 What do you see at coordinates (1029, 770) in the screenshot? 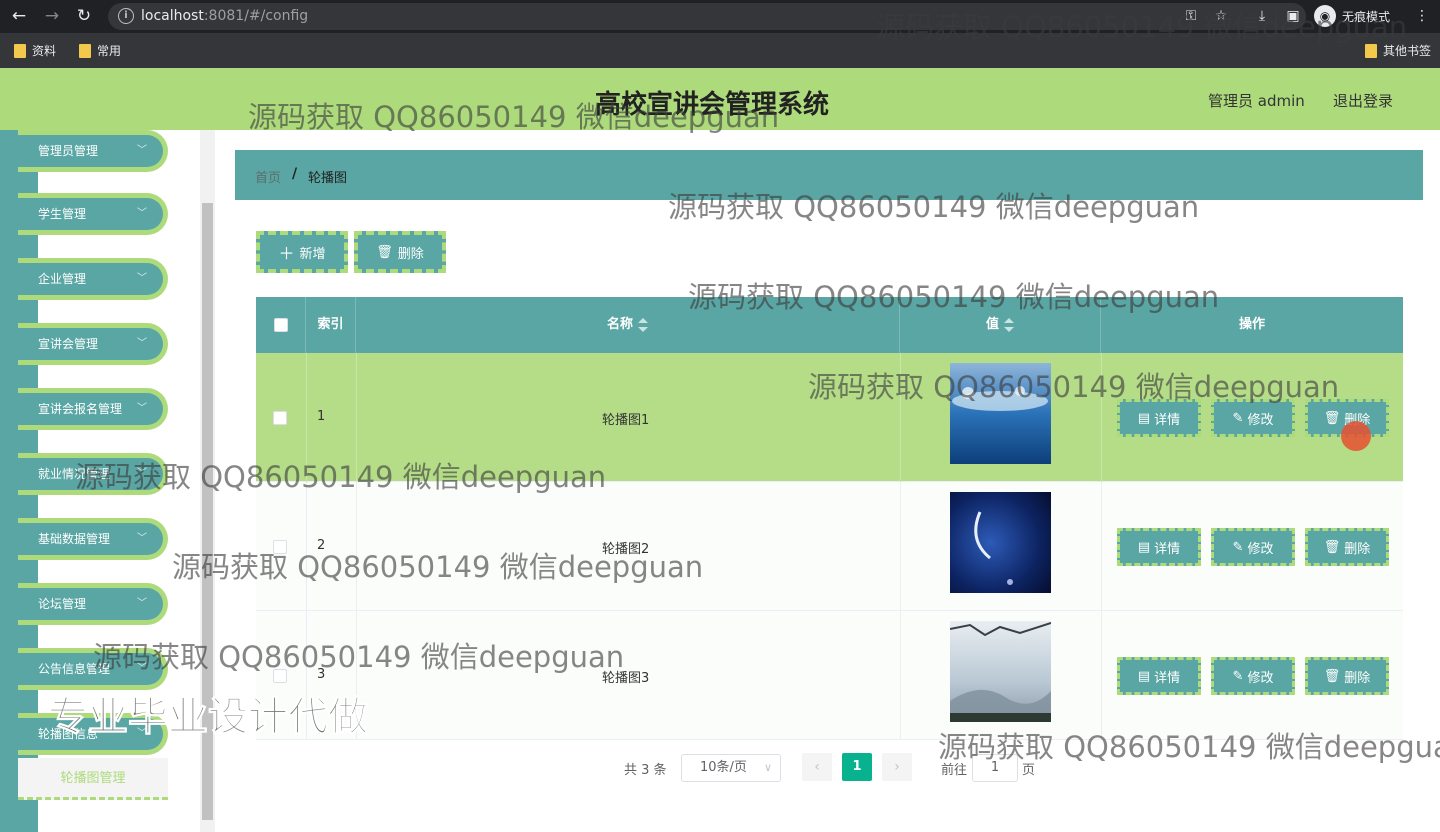
I see `goto-suffix: 页` at bounding box center [1029, 770].